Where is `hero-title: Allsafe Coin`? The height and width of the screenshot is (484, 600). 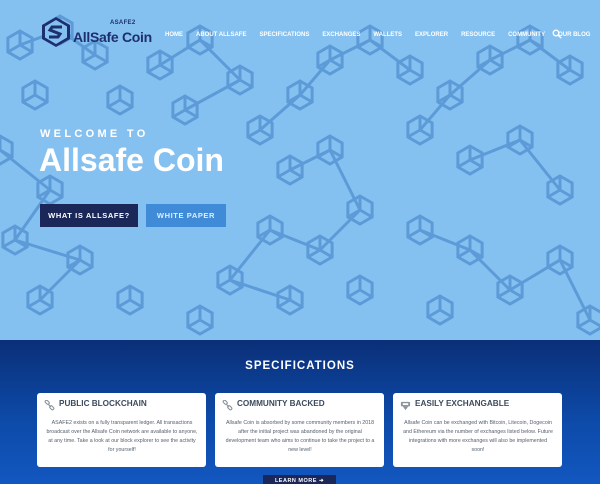
hero-title: Allsafe Coin is located at coordinates (131, 160).